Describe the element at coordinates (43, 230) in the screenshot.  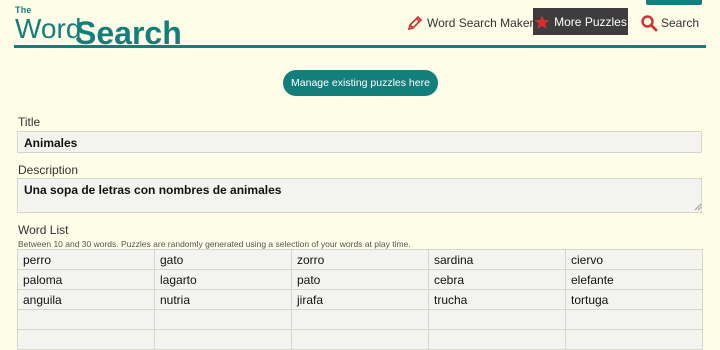
I see `word-list-label: Word List` at that location.